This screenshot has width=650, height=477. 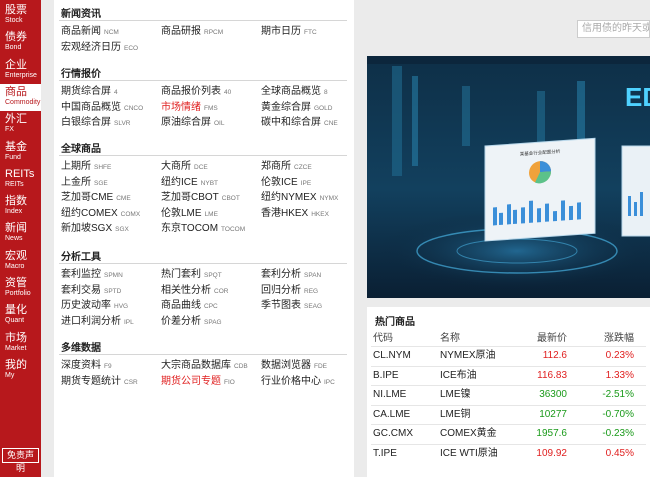 I want to click on table-cell-code: B.IPE, so click(x=403, y=375).